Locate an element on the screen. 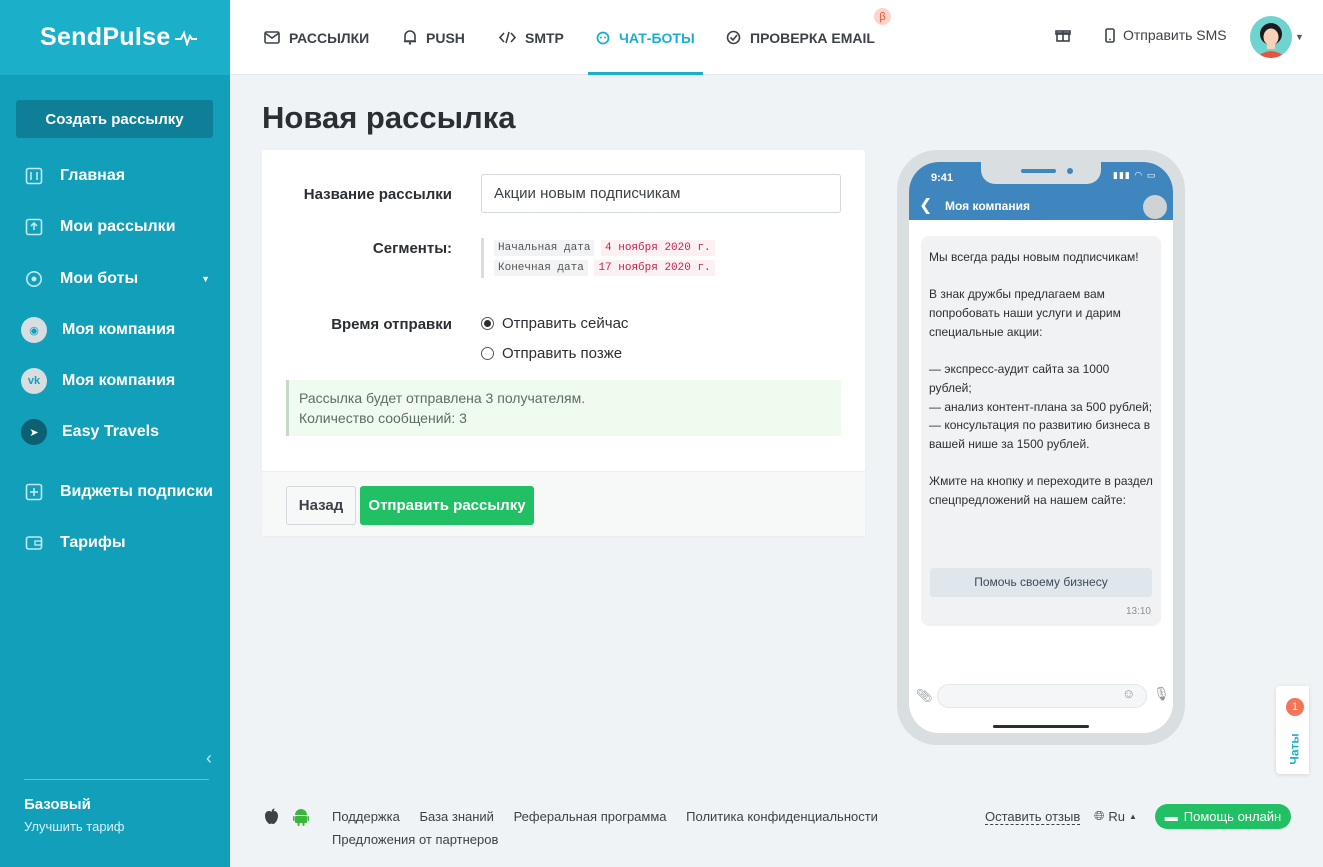  segment-value: 17 ноября 2020 г. is located at coordinates (654, 268).